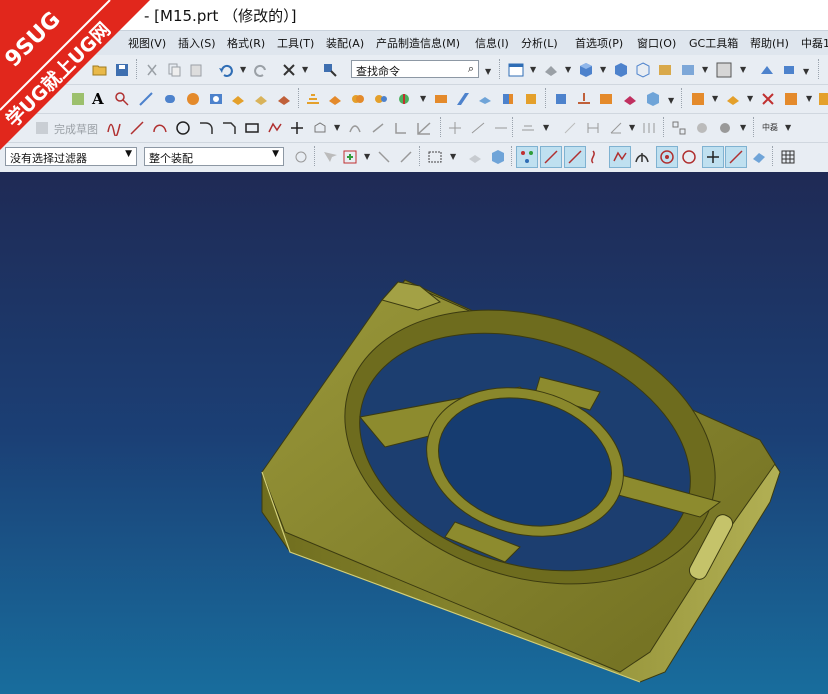 This screenshot has height=694, width=828. Describe the element at coordinates (384, 157) in the screenshot. I see `selection-intent-icon` at that location.